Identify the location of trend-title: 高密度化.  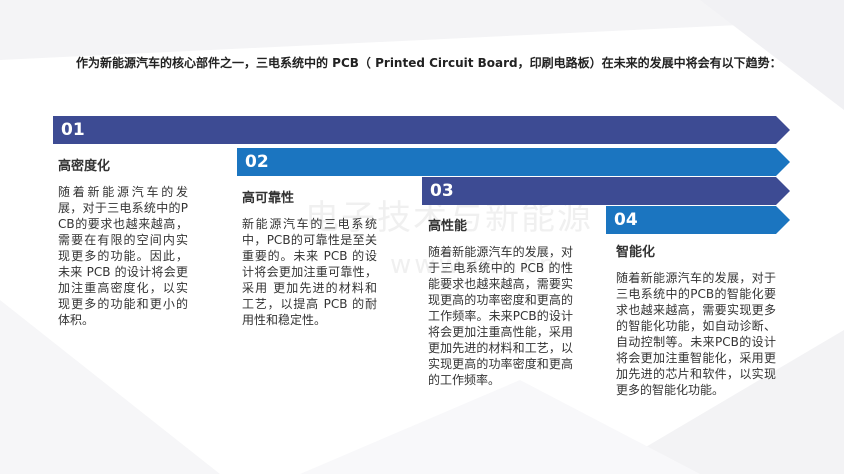
(84, 166).